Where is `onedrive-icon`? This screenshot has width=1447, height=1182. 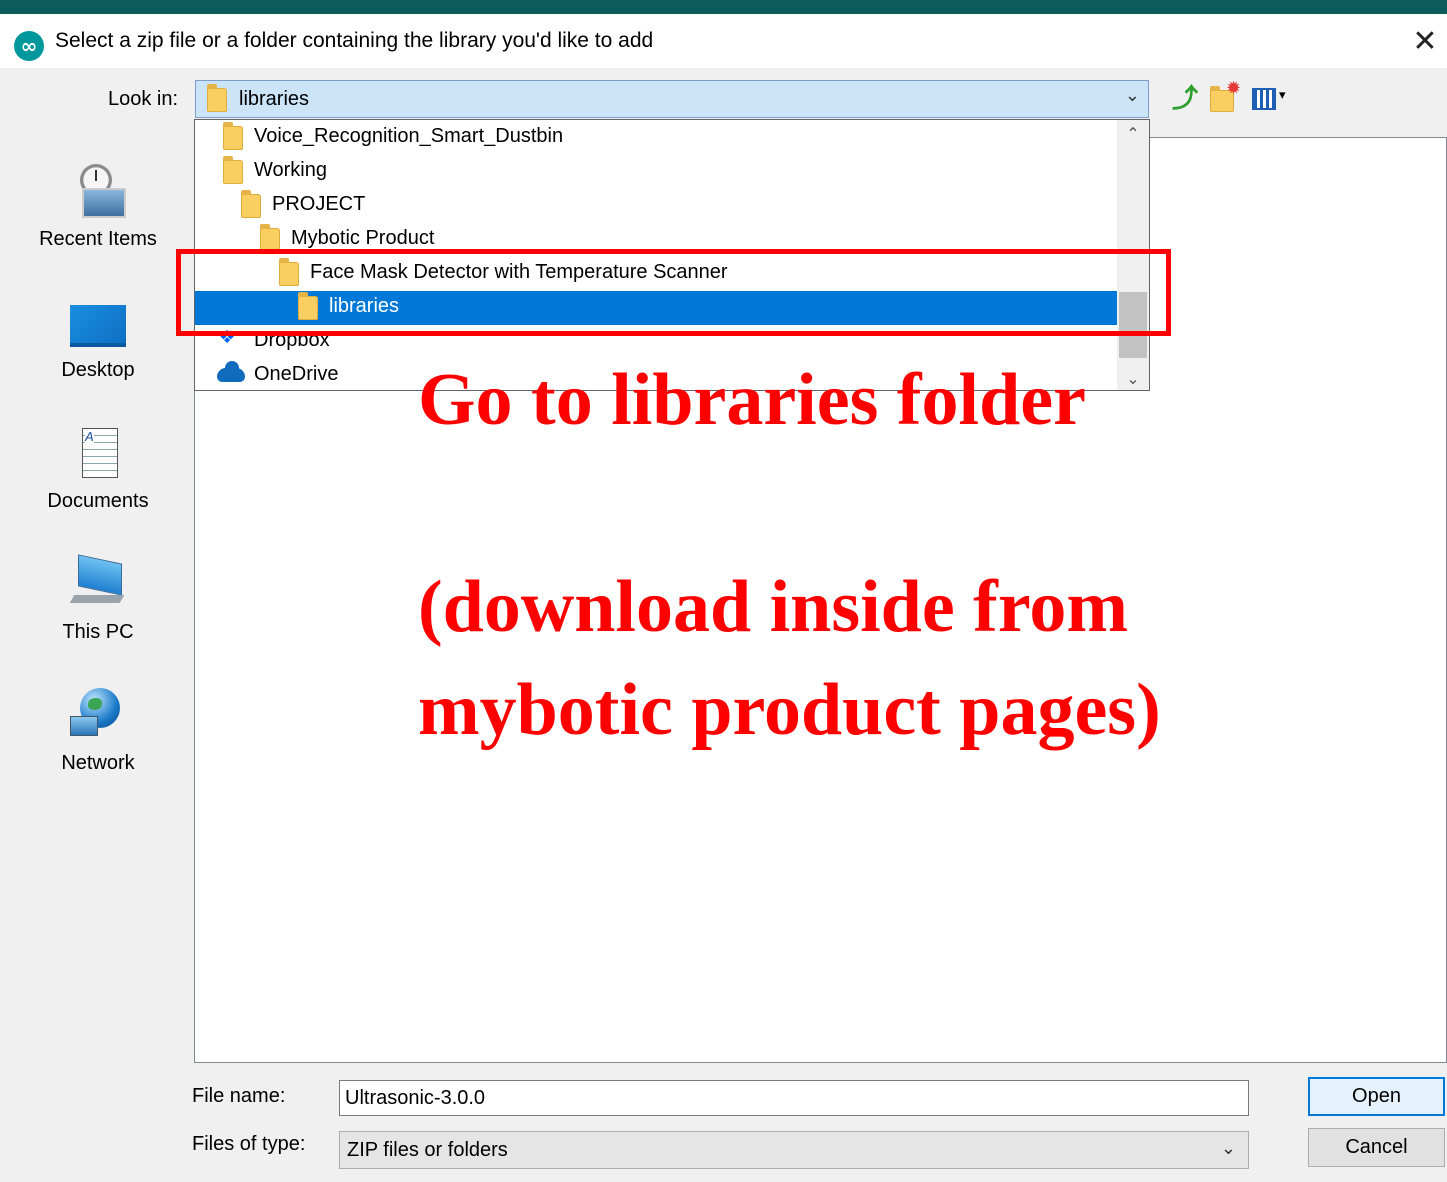 onedrive-icon is located at coordinates (231, 371).